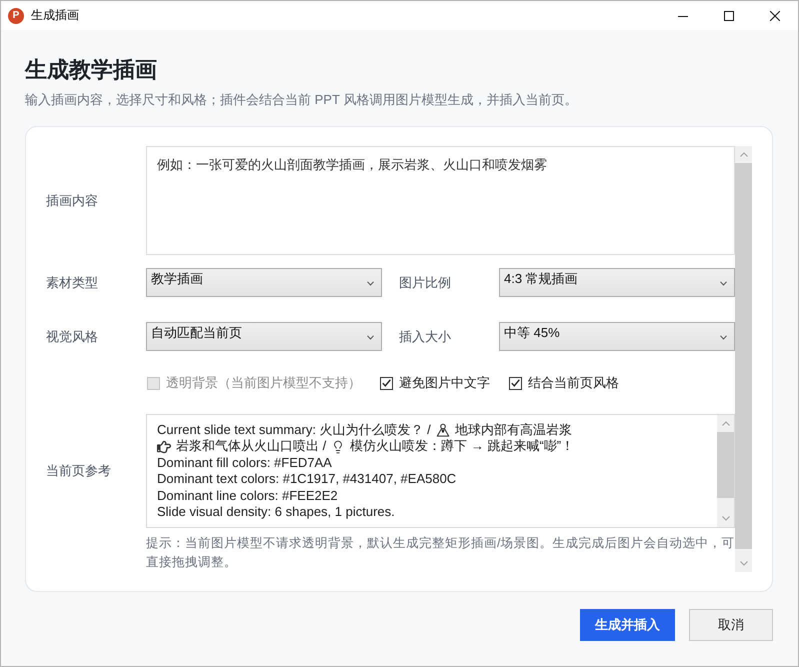 The width and height of the screenshot is (799, 667). I want to click on cancel-button: 取消, so click(731, 625).